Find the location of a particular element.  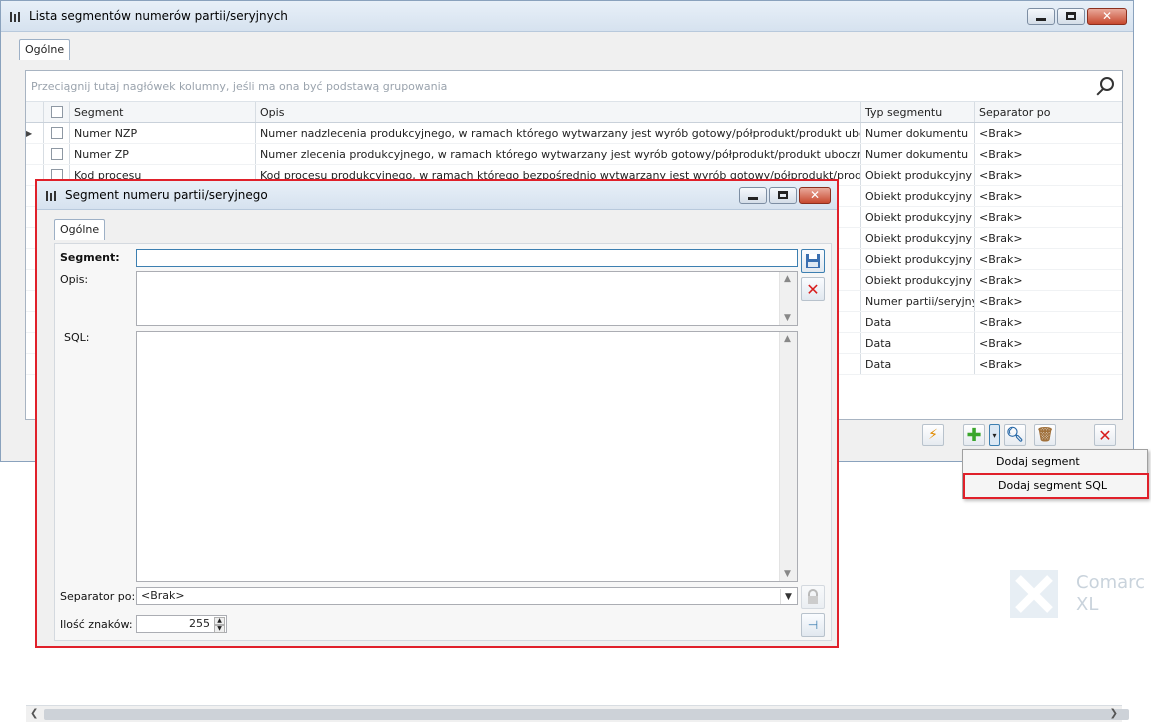

chevron-down-icon: ▾ is located at coordinates (994, 435).